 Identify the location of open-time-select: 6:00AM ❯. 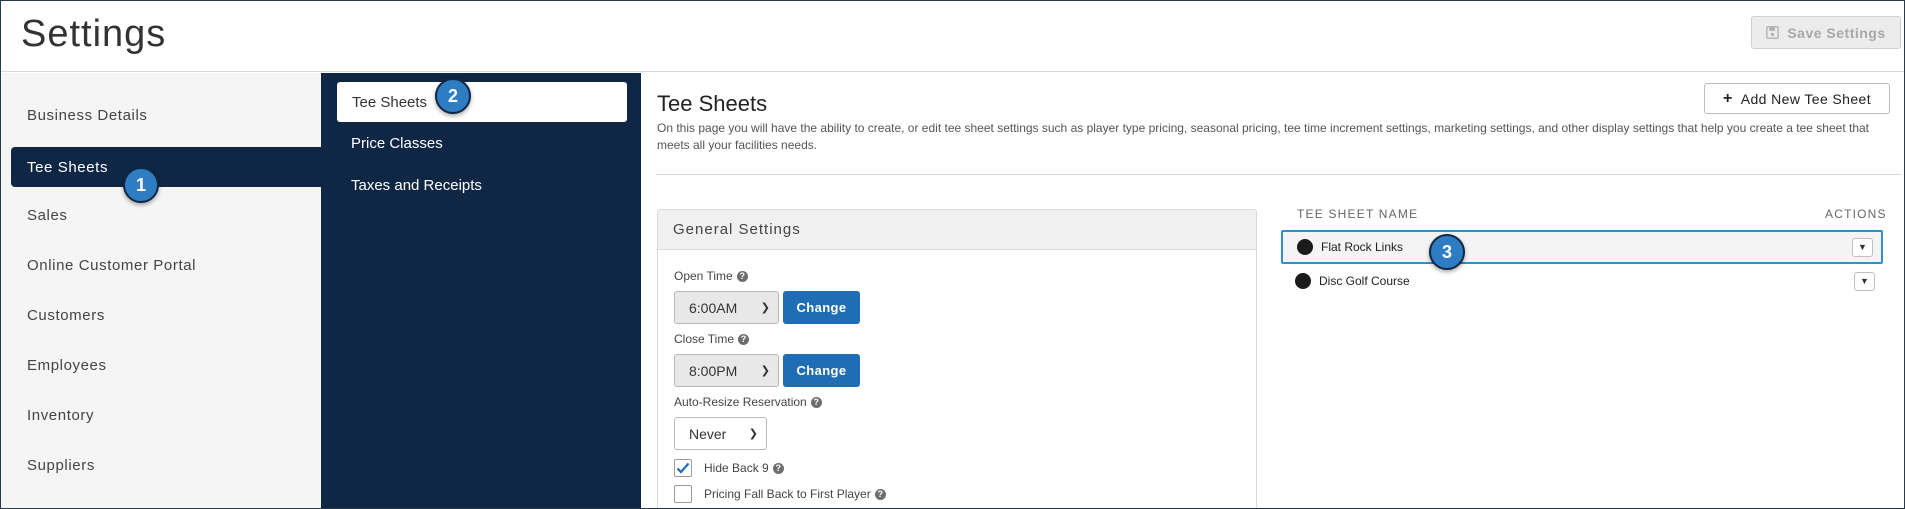
(726, 307).